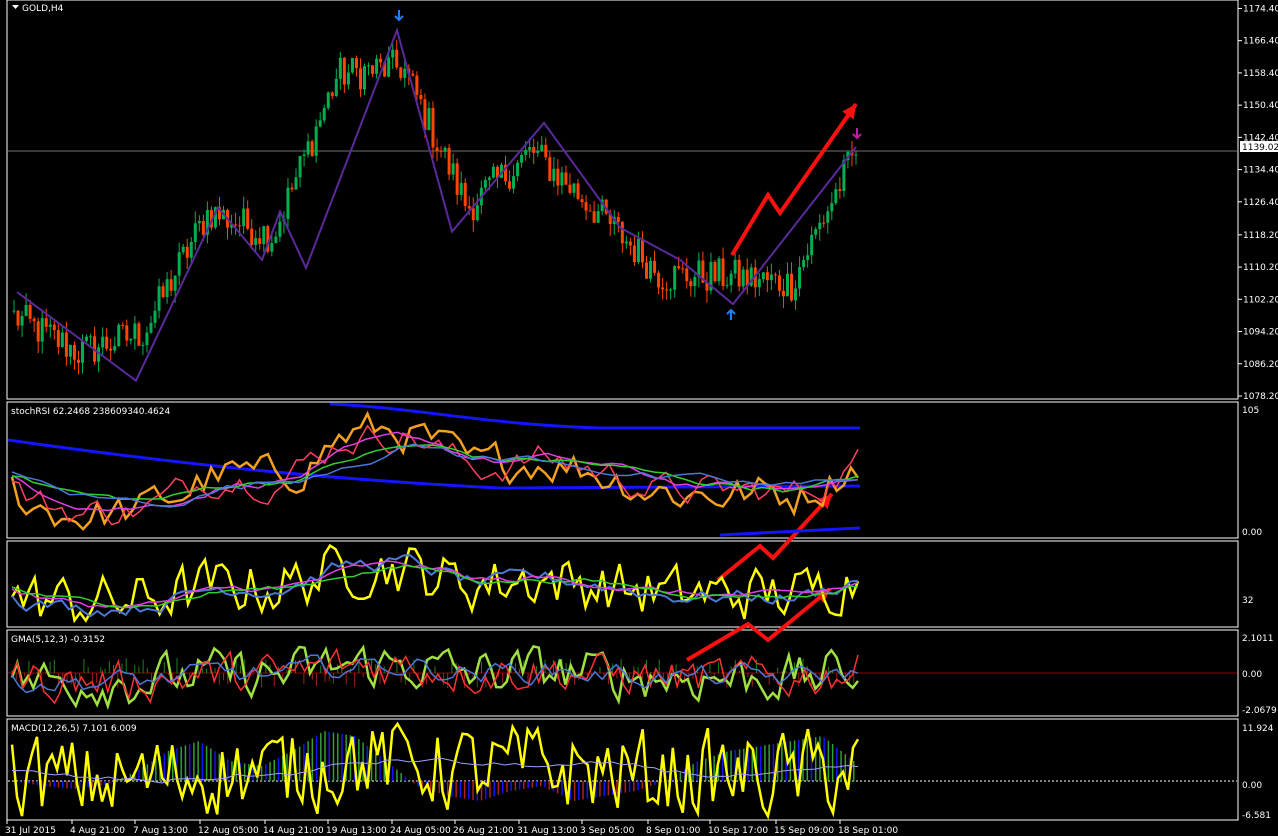 This screenshot has width=1278, height=836. I want to click on stochrsi-title: stochRSI 62.2468 238609340.4624, so click(91, 412).